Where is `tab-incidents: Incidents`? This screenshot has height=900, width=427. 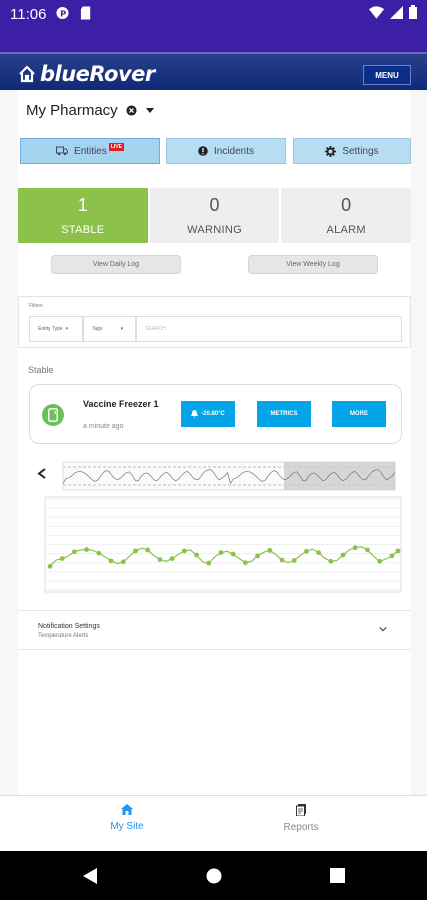
tab-incidents: Incidents is located at coordinates (226, 151).